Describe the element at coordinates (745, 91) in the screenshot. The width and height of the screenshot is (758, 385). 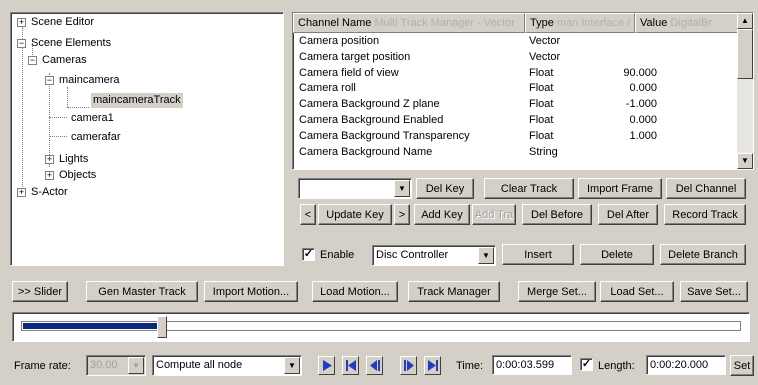
I see `vertical-scrollbar: ▲ ▼` at that location.